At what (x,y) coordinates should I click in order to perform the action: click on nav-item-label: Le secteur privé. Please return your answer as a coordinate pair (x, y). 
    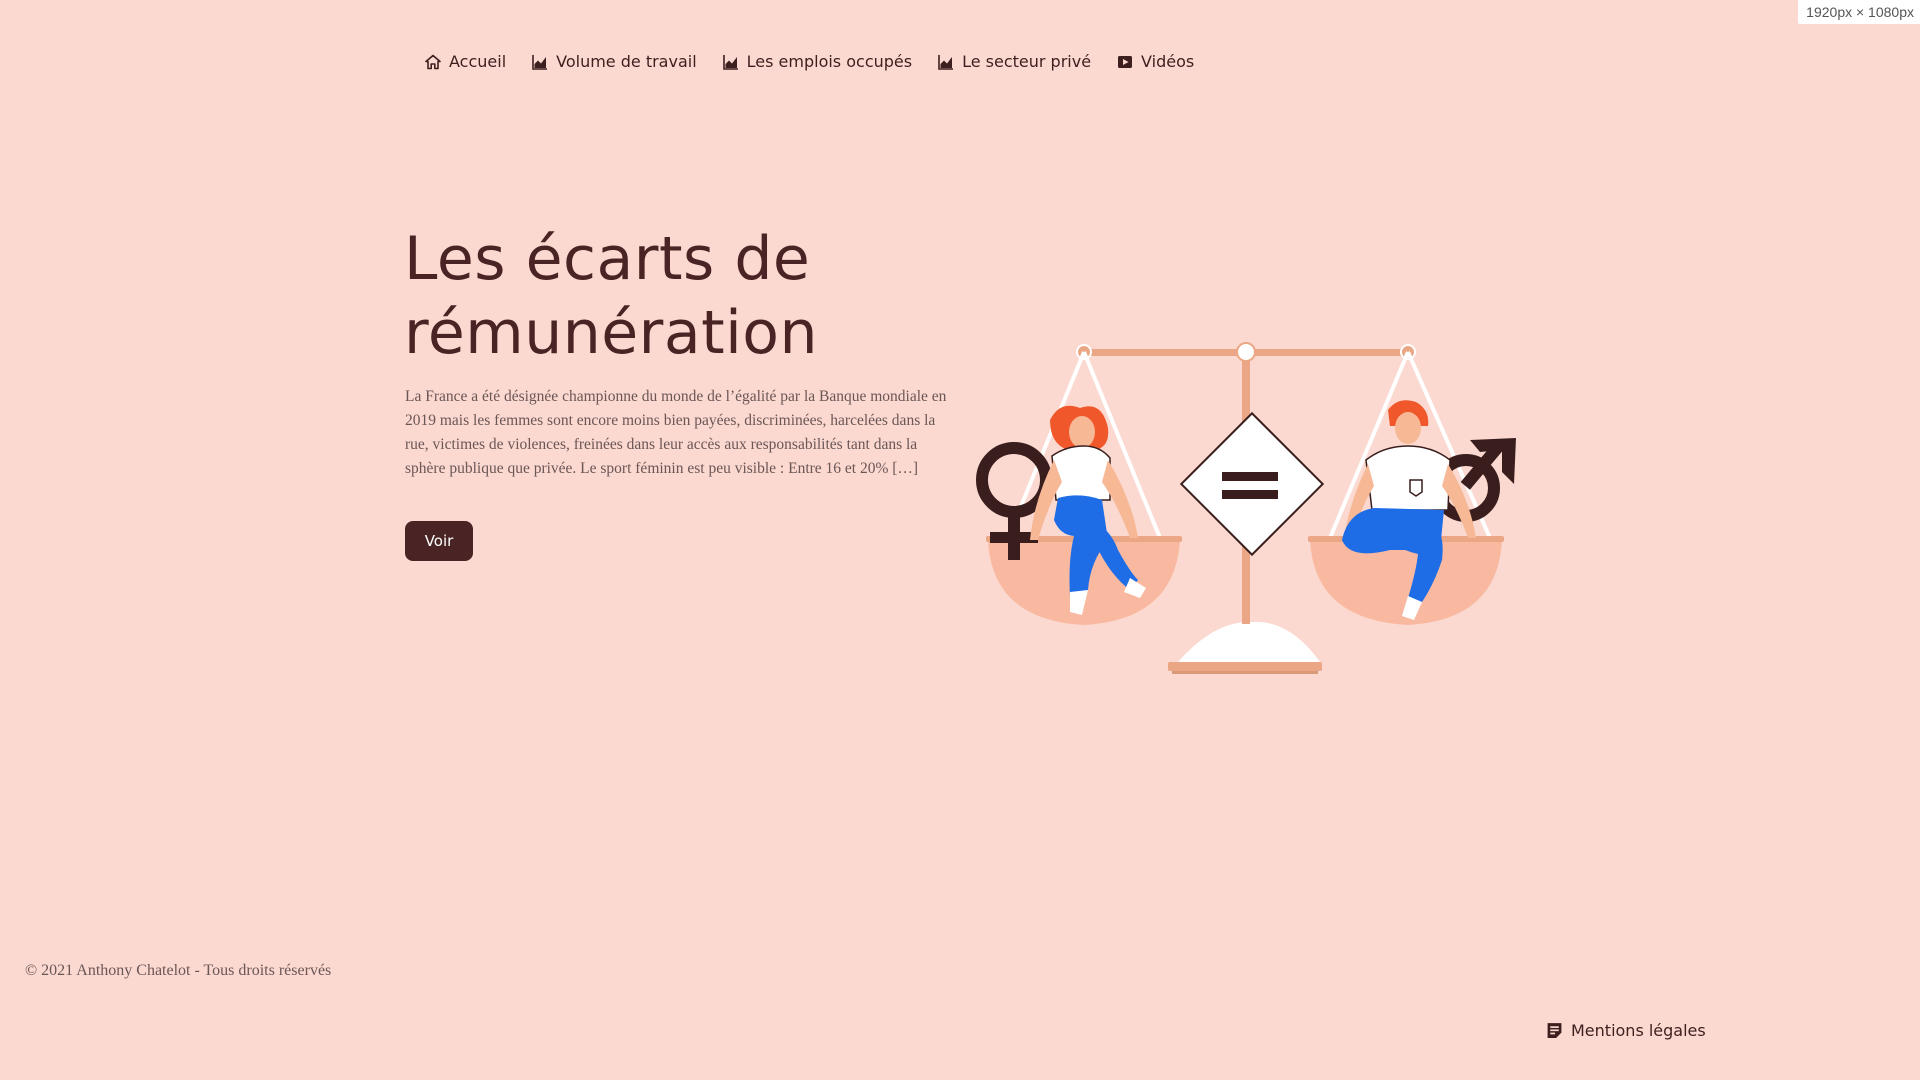
    Looking at the image, I should click on (1027, 61).